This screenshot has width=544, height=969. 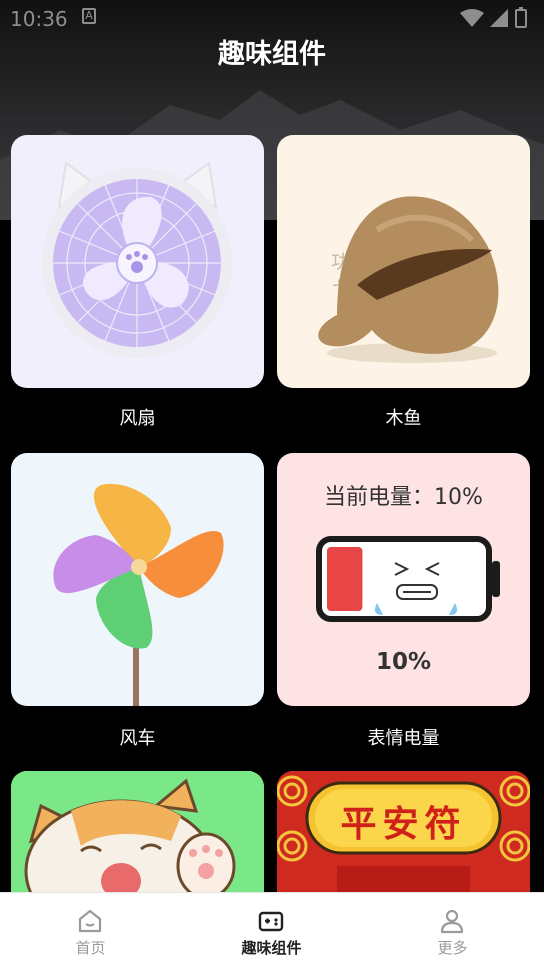 What do you see at coordinates (499, 18) in the screenshot?
I see `signal-icon` at bounding box center [499, 18].